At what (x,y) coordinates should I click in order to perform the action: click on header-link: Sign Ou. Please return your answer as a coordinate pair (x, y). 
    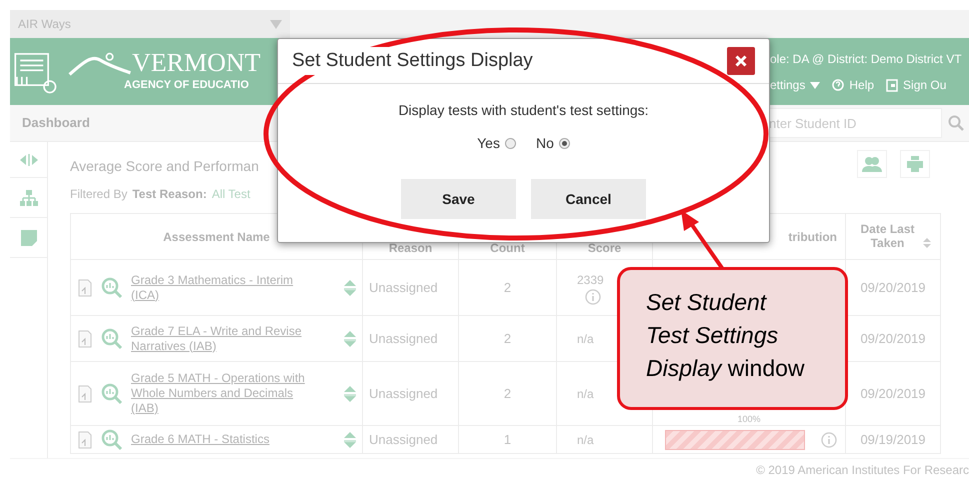
    Looking at the image, I should click on (916, 85).